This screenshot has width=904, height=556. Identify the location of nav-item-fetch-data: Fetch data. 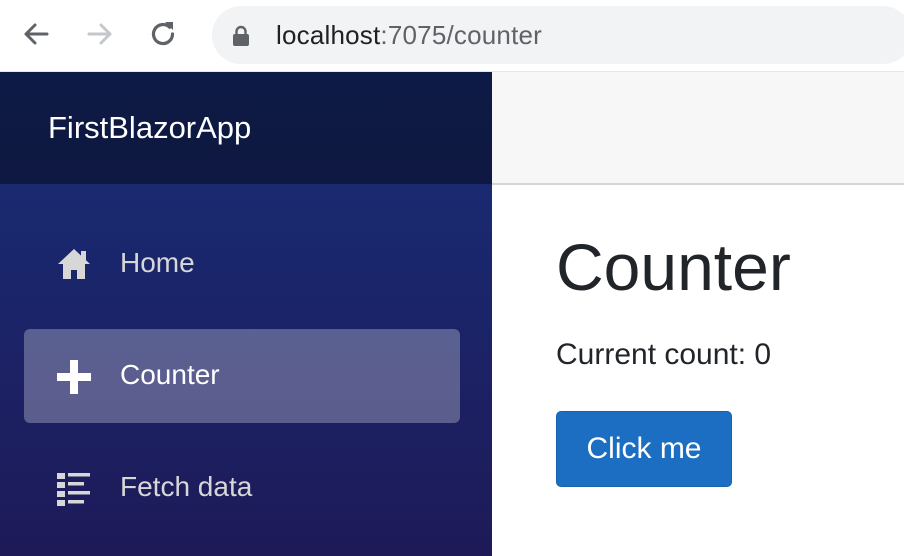
(242, 488).